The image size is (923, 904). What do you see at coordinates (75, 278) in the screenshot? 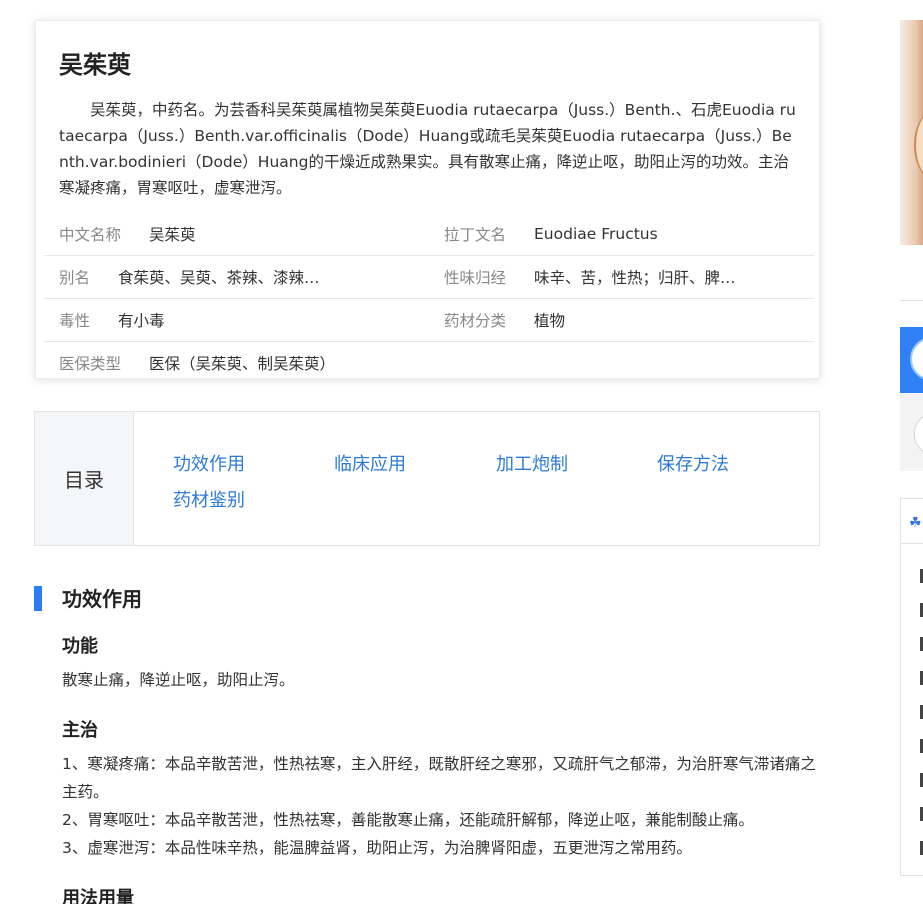
I see `info-label: 别名` at bounding box center [75, 278].